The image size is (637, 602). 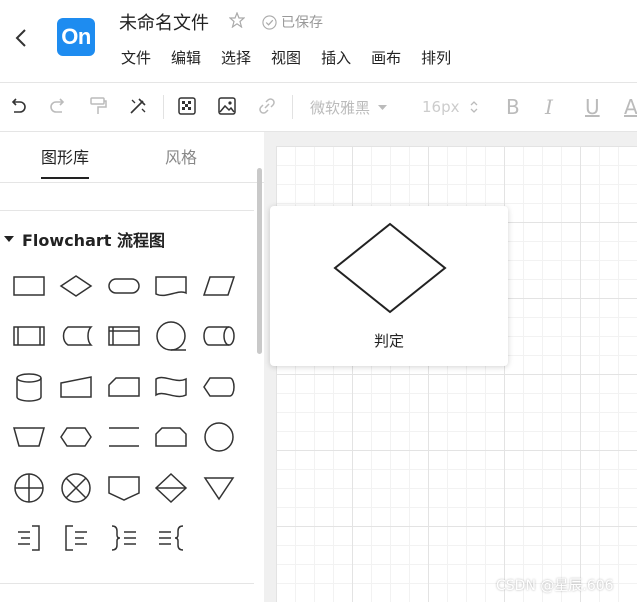 I want to click on image-icon, so click(x=227, y=106).